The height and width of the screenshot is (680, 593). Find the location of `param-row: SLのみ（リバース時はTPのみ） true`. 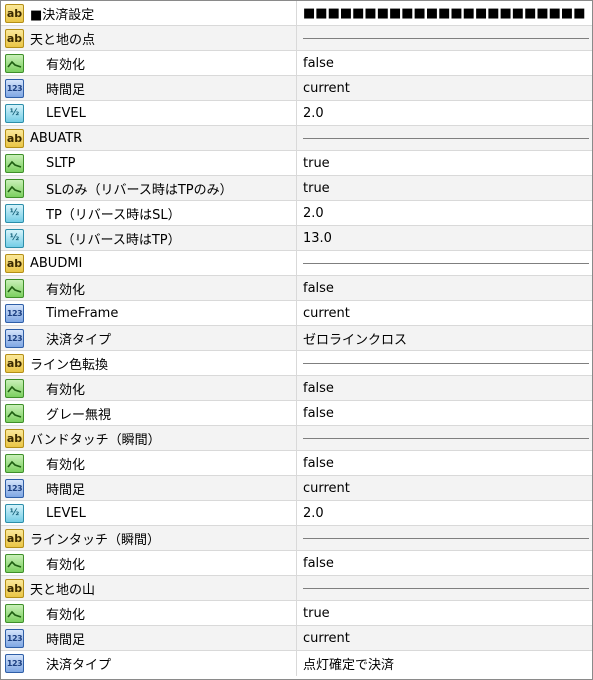

param-row: SLのみ（リバース時はTPのみ） true is located at coordinates (296, 188).